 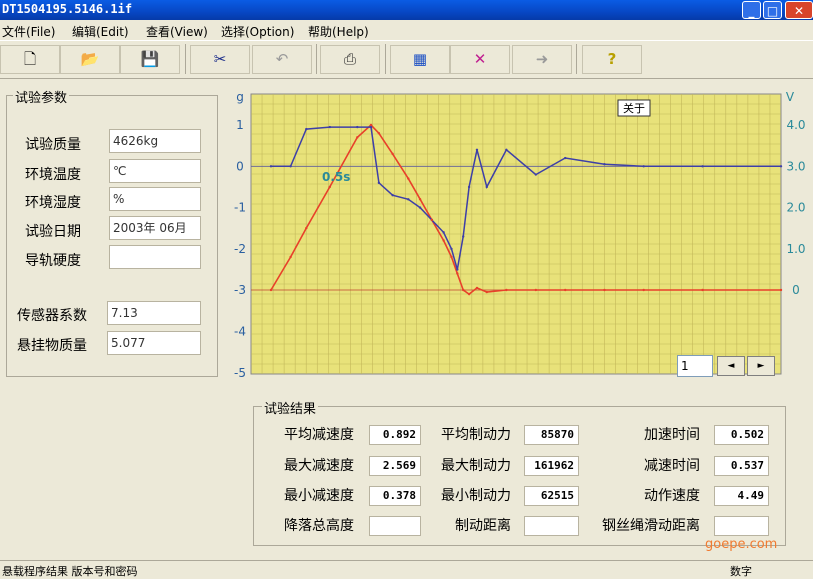 I want to click on save-button: 💾, so click(x=150, y=59).